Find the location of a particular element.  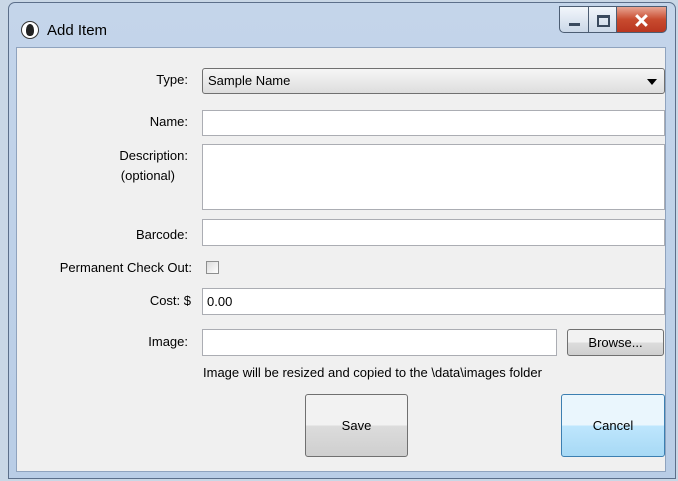

type-select-value: Sample Name is located at coordinates (249, 80).